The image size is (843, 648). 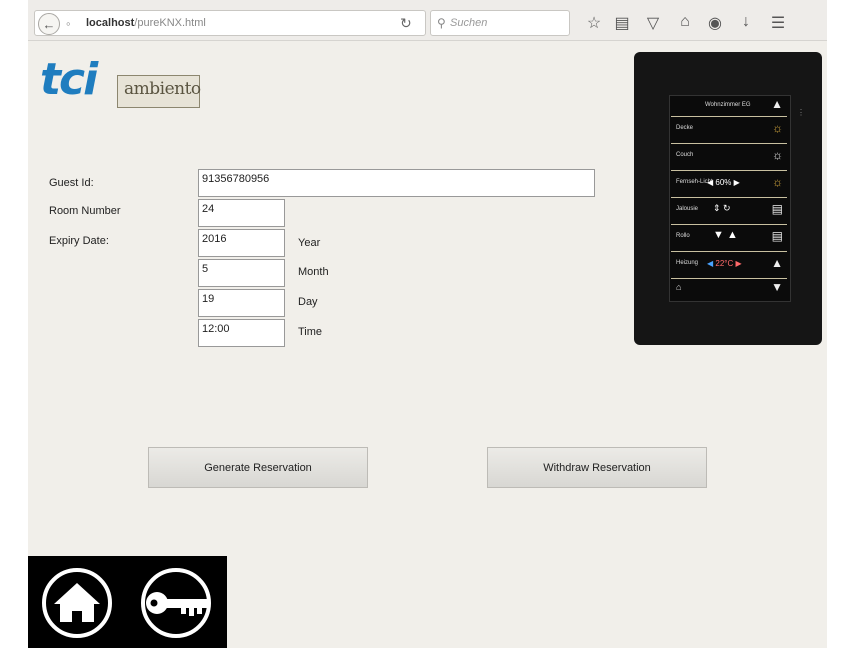 I want to click on jalousie-arrows-icon: ⇕ ↻, so click(x=722, y=208).